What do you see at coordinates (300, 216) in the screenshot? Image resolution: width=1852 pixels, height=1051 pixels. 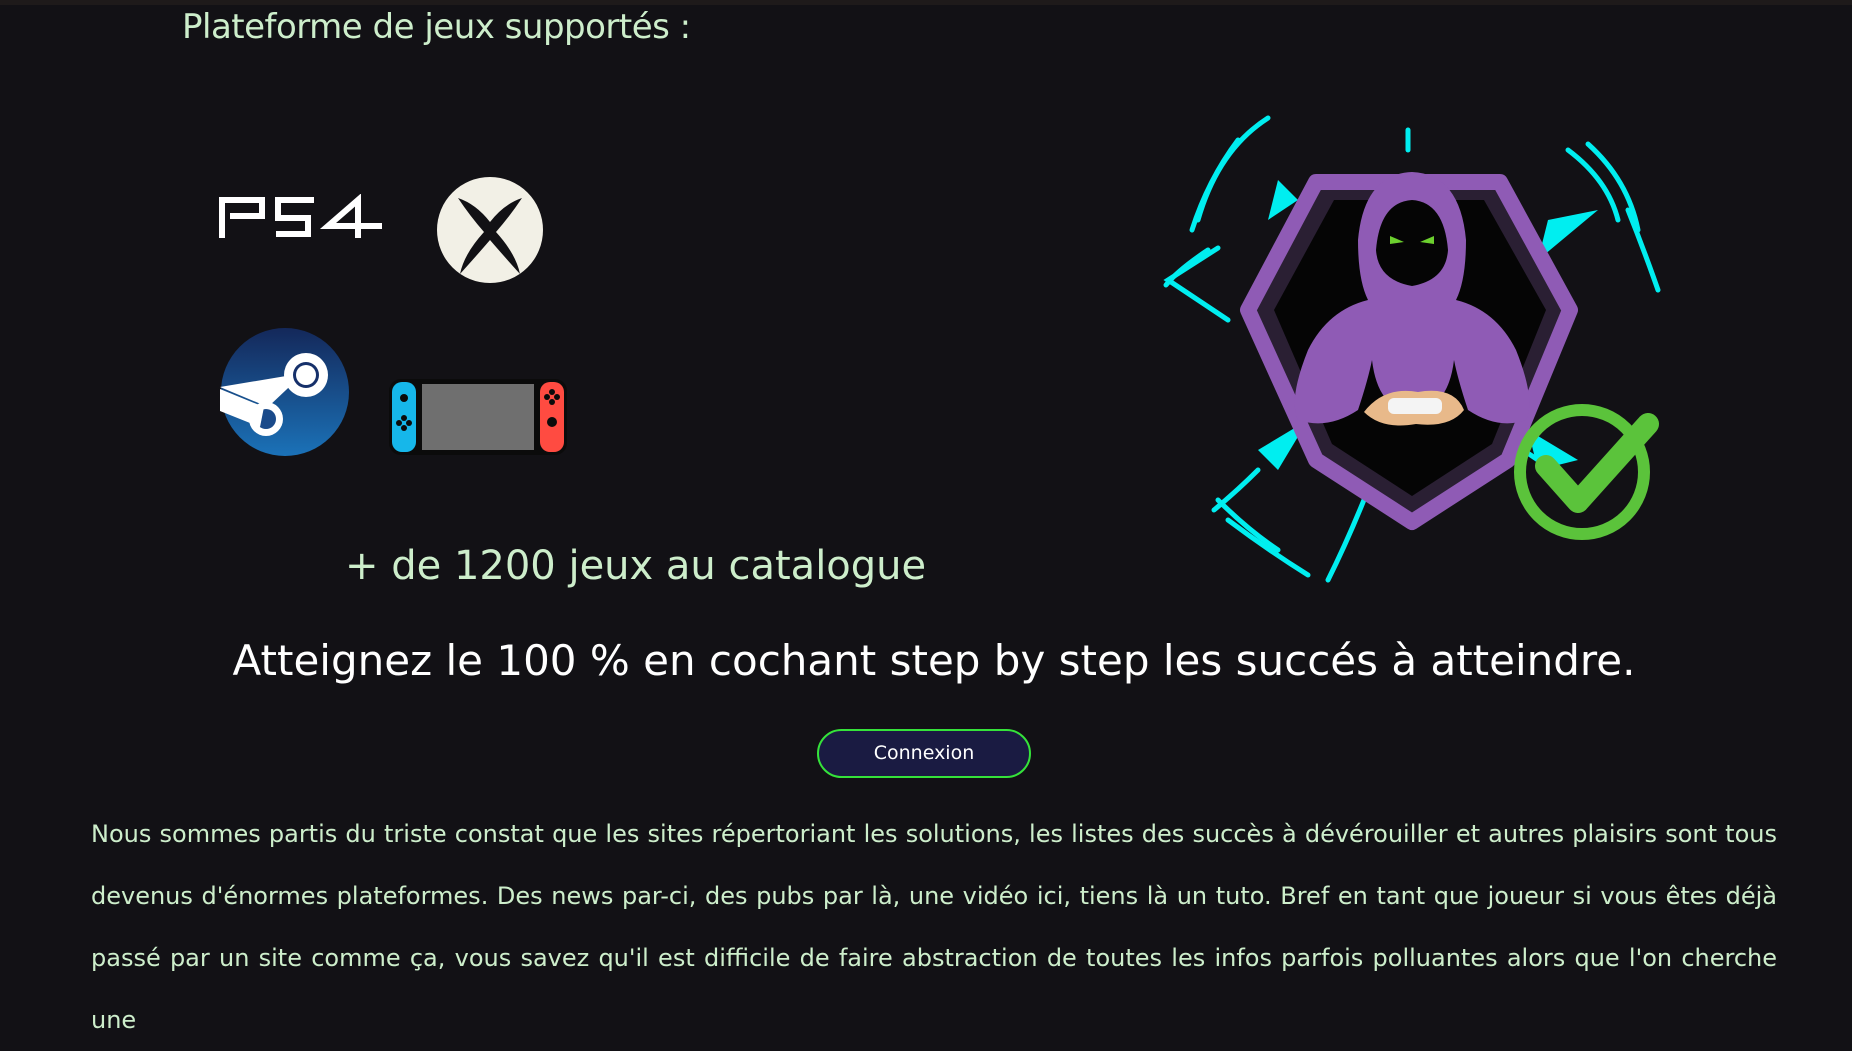 I see `ps4-icon` at bounding box center [300, 216].